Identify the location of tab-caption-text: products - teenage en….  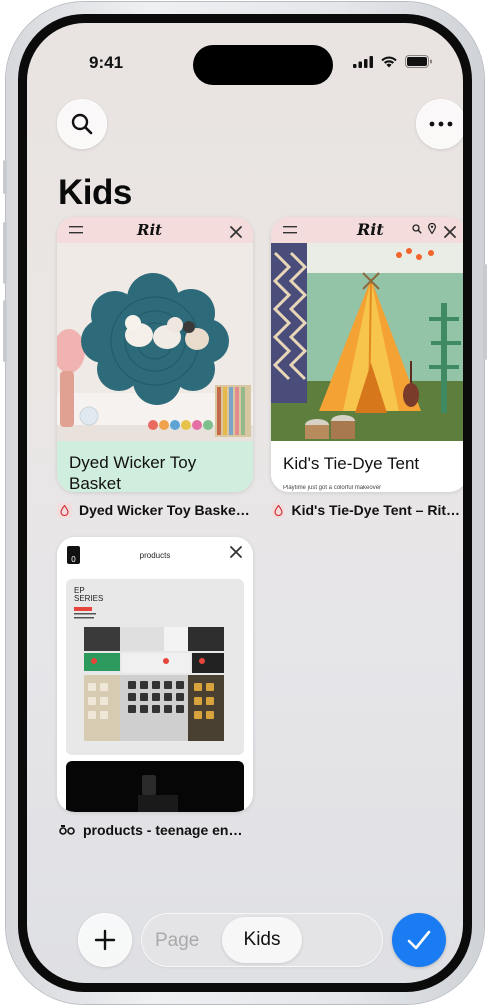
(163, 830).